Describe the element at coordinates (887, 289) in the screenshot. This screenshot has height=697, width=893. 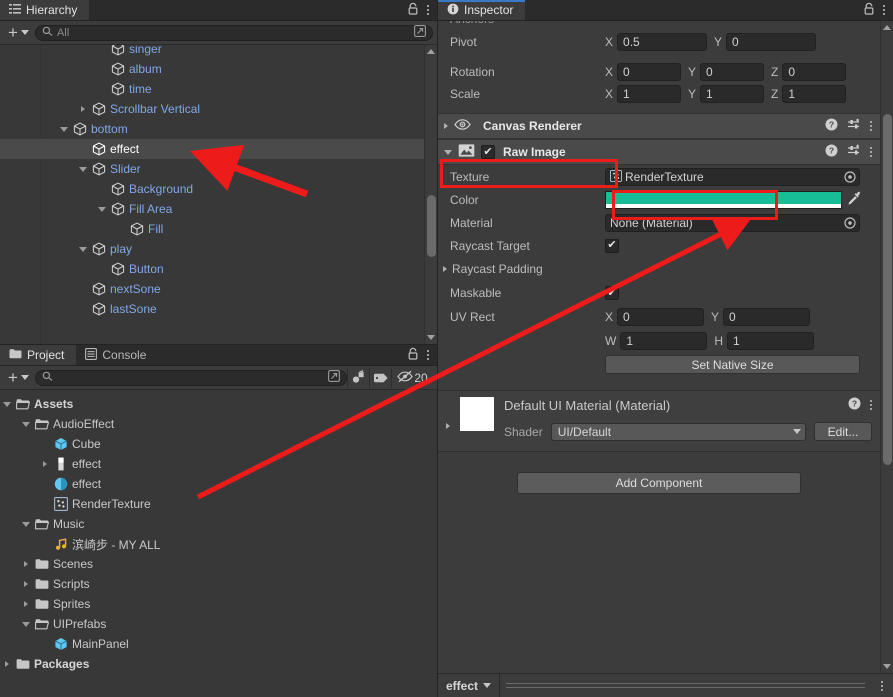
I see `inspector-scrollbar-thumb` at that location.